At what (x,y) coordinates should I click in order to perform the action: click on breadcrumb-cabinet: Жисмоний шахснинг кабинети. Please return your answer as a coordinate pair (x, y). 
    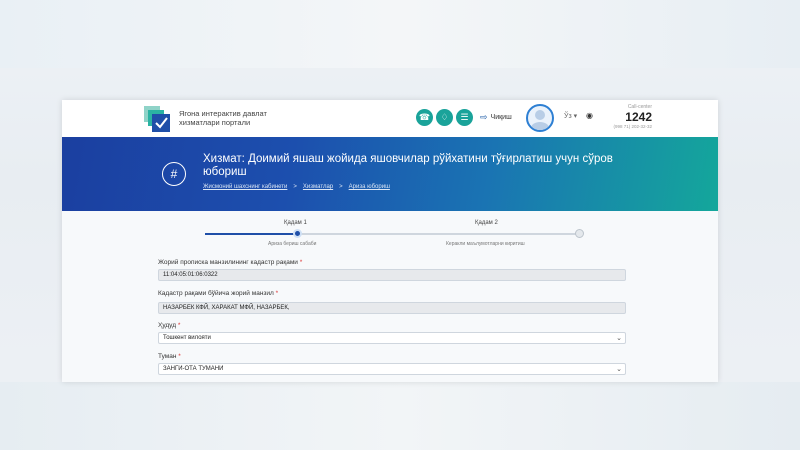
    Looking at the image, I should click on (245, 187).